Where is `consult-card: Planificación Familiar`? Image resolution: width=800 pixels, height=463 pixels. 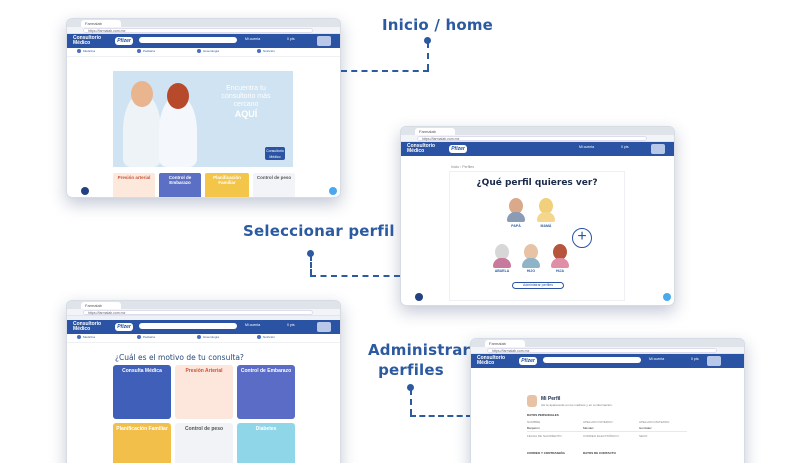 consult-card: Planificación Familiar is located at coordinates (142, 443).